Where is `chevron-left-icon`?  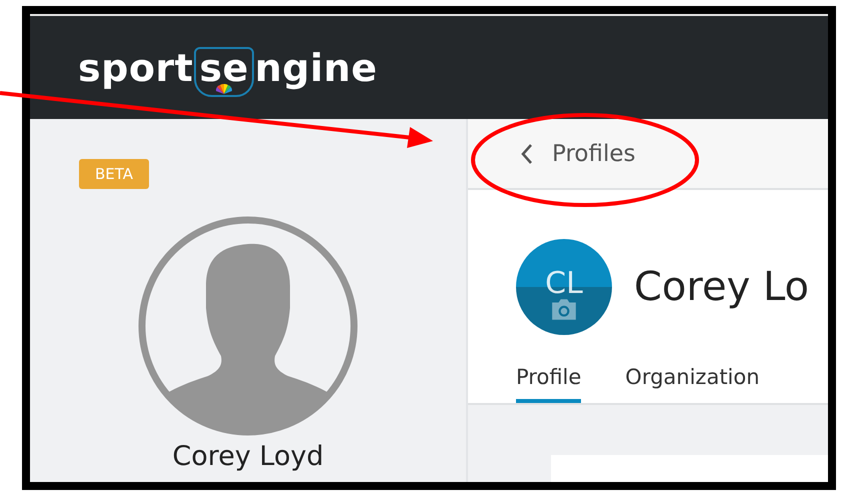
chevron-left-icon is located at coordinates (527, 153).